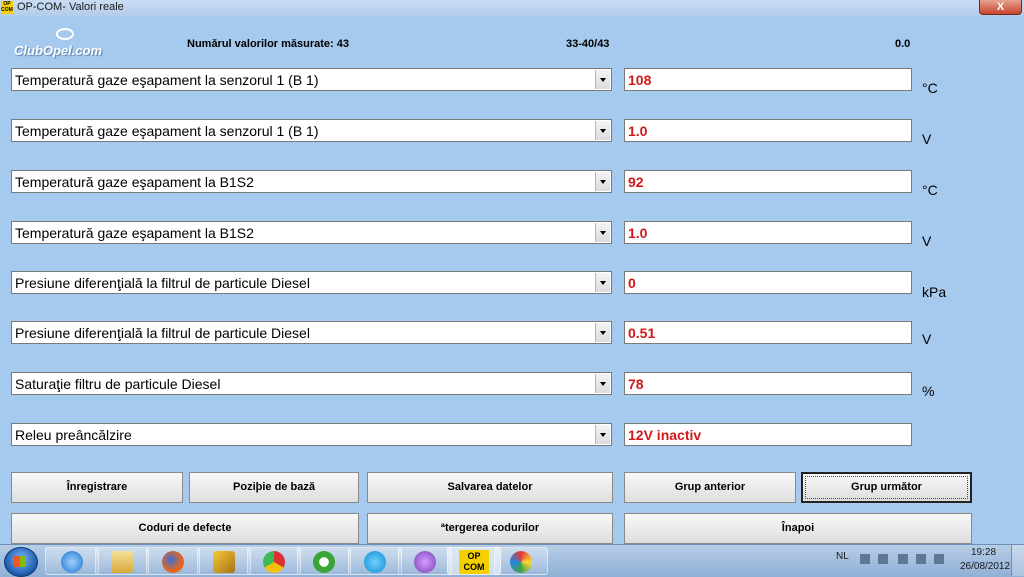 This screenshot has width=1024, height=577. Describe the element at coordinates (768, 282) in the screenshot. I see `parameter-value-5: 0` at that location.